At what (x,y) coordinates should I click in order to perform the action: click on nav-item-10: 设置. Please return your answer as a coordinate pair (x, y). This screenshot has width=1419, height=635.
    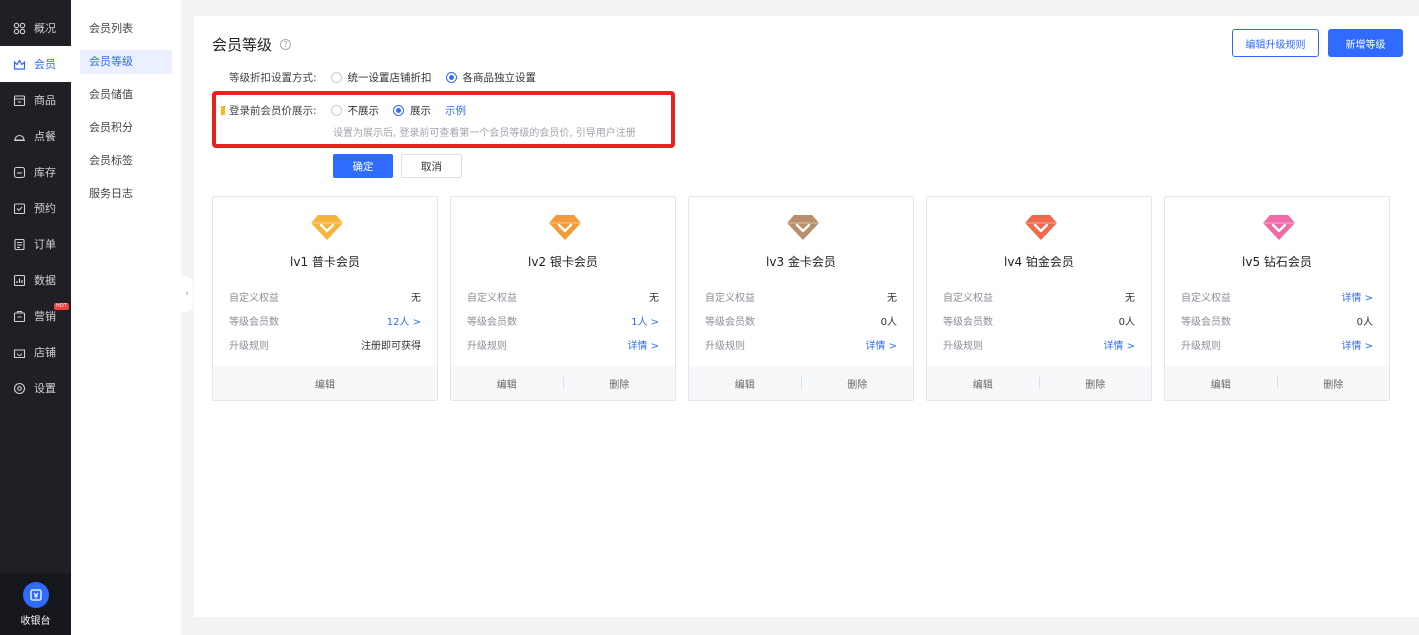
    Looking at the image, I should click on (35, 388).